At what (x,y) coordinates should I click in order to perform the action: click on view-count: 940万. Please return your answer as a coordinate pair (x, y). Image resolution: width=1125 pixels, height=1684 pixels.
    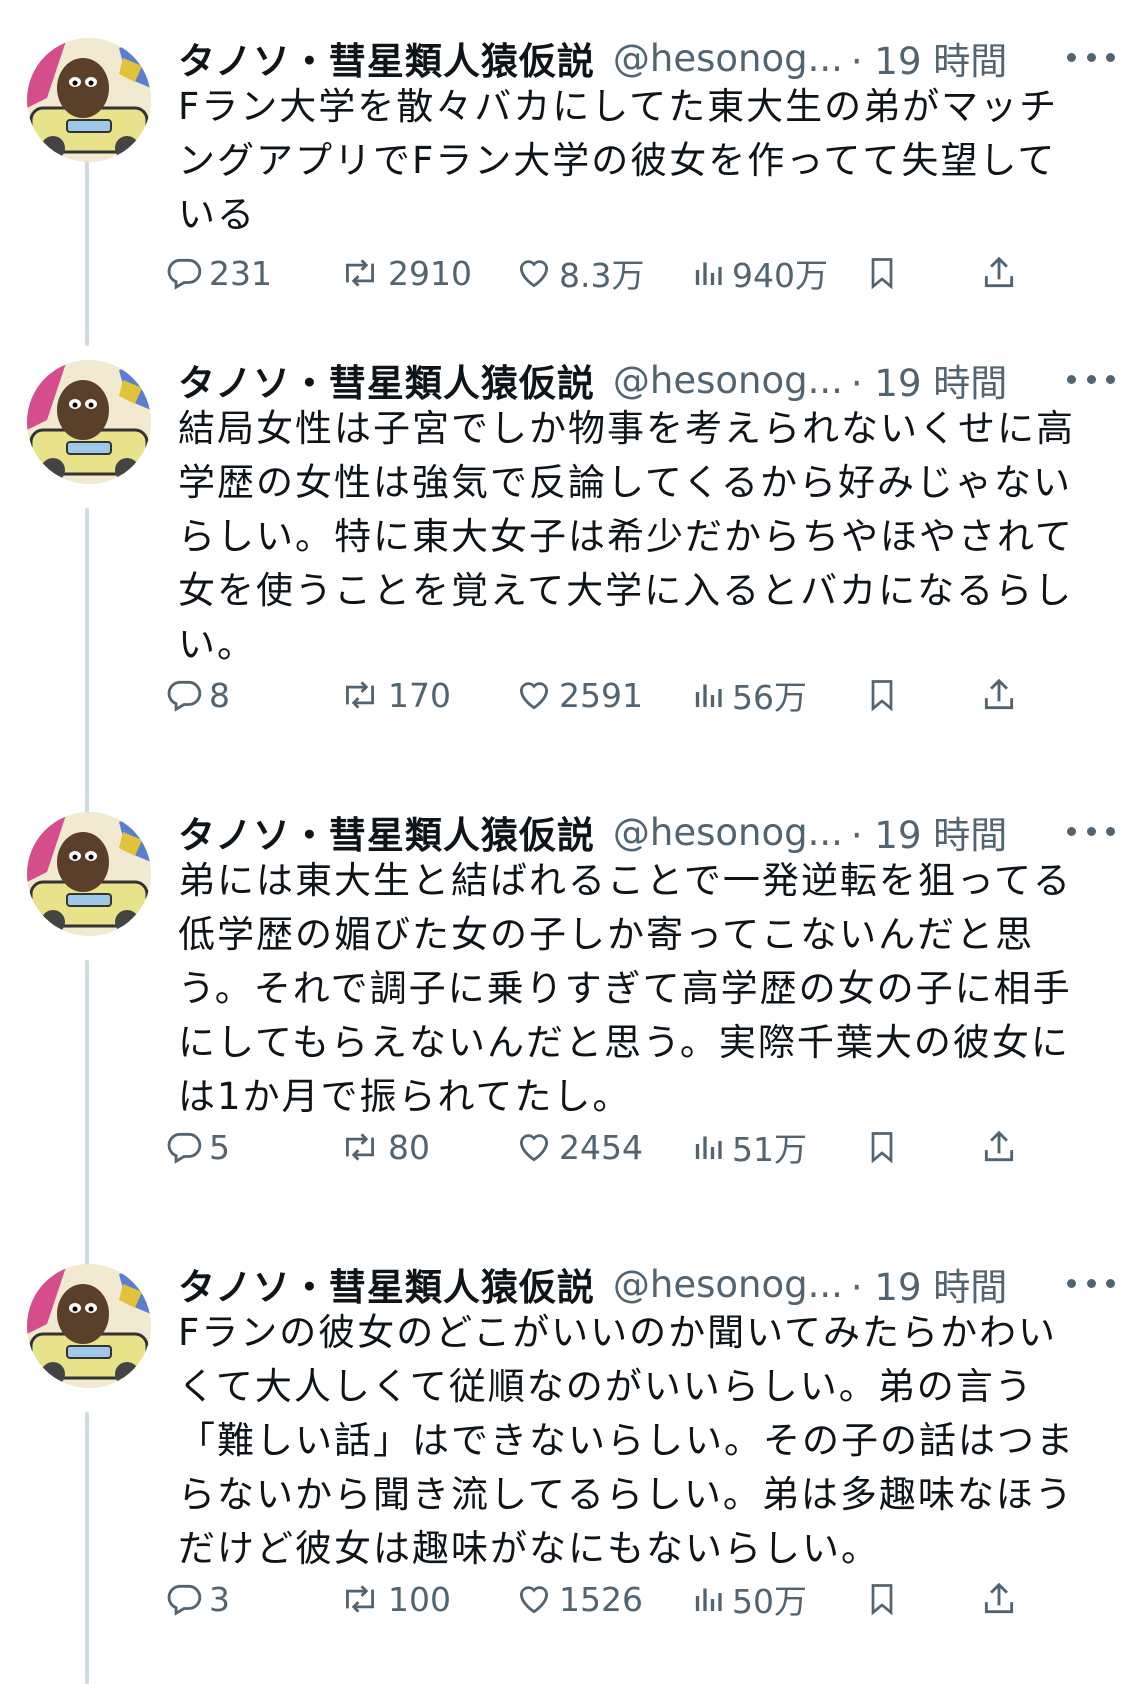
    Looking at the image, I should click on (780, 275).